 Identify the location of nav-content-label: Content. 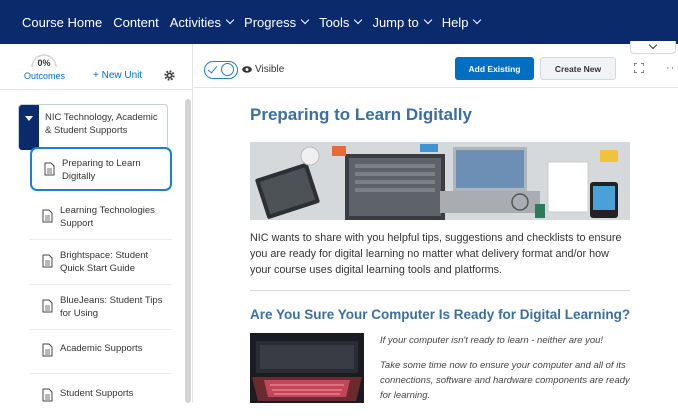
(136, 22).